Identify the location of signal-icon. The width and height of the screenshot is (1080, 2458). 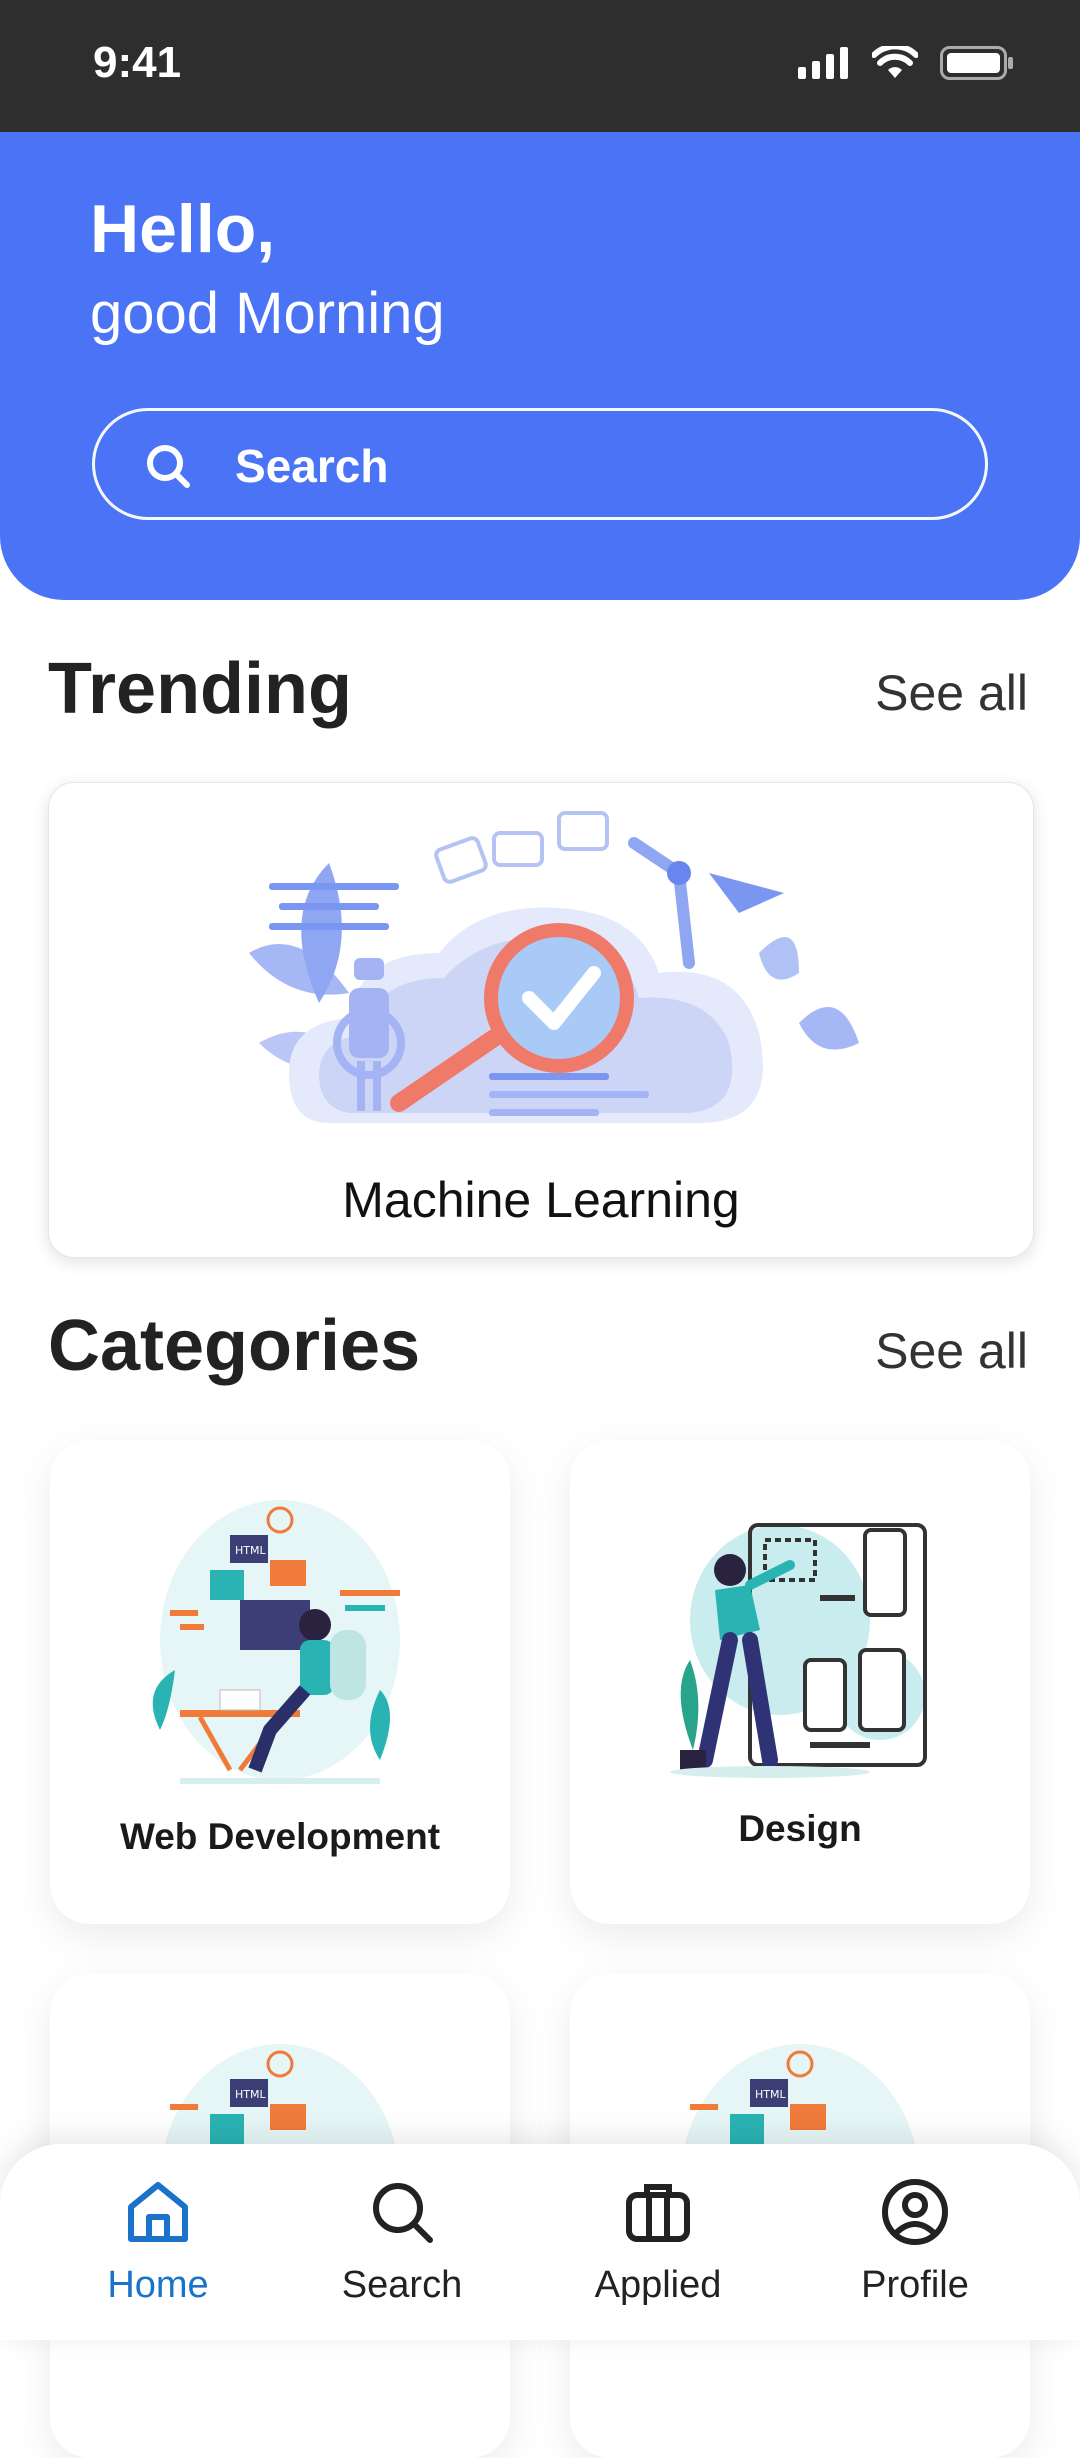
(823, 63).